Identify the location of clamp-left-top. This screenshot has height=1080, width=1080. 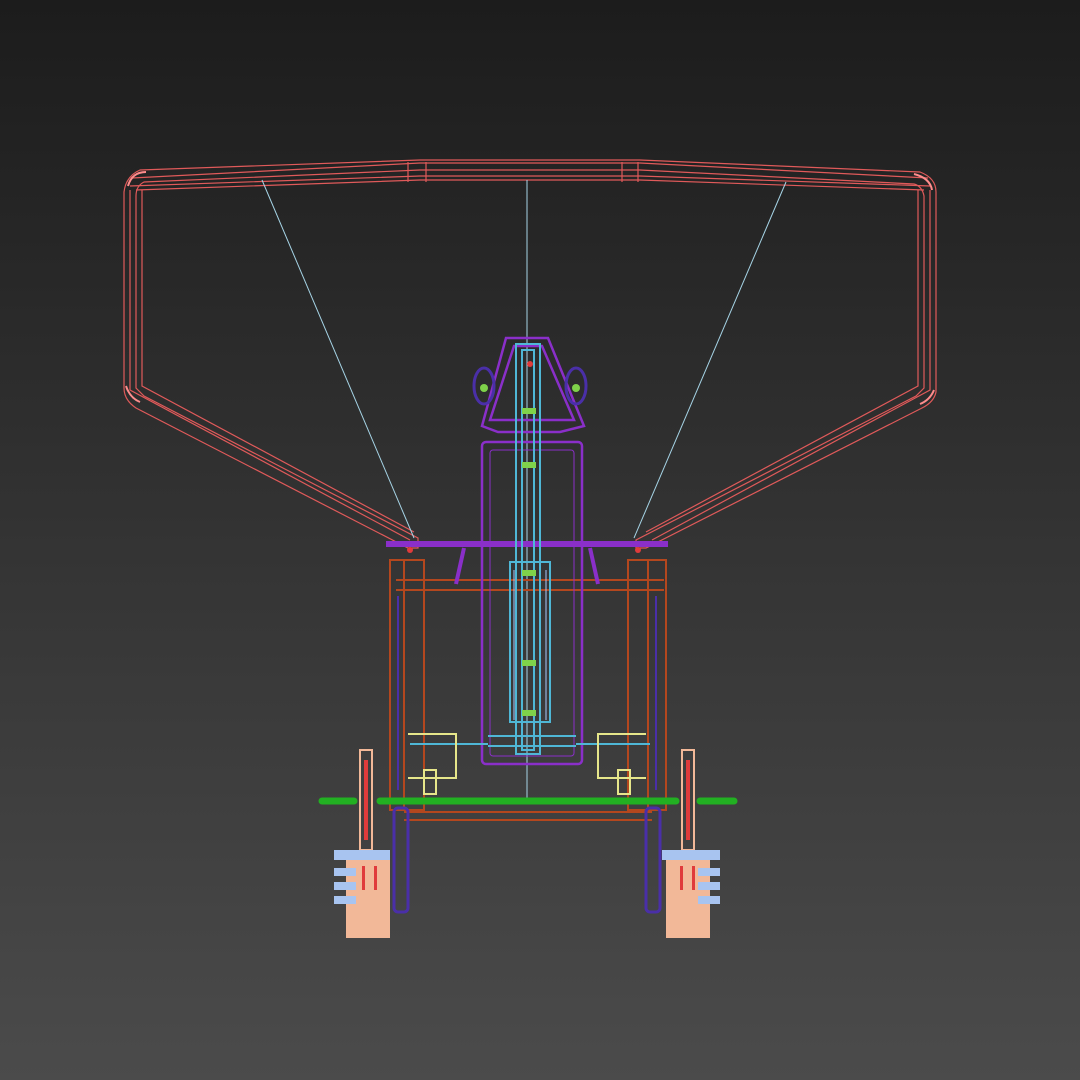
(362, 855).